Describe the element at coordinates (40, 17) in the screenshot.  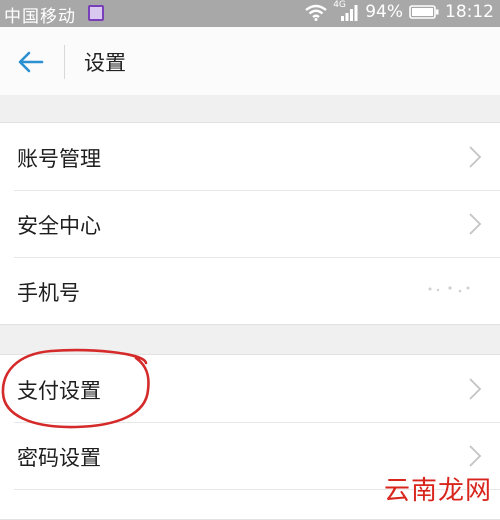
I see `carrier-name: 中国移动` at that location.